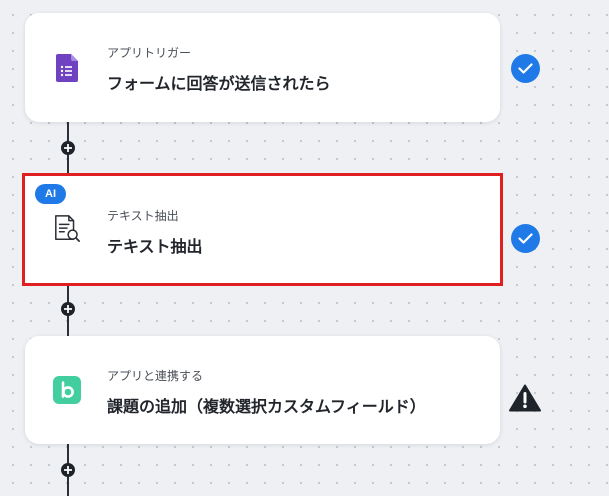 The width and height of the screenshot is (609, 496). Describe the element at coordinates (50, 194) in the screenshot. I see `ai-badge: AI` at that location.